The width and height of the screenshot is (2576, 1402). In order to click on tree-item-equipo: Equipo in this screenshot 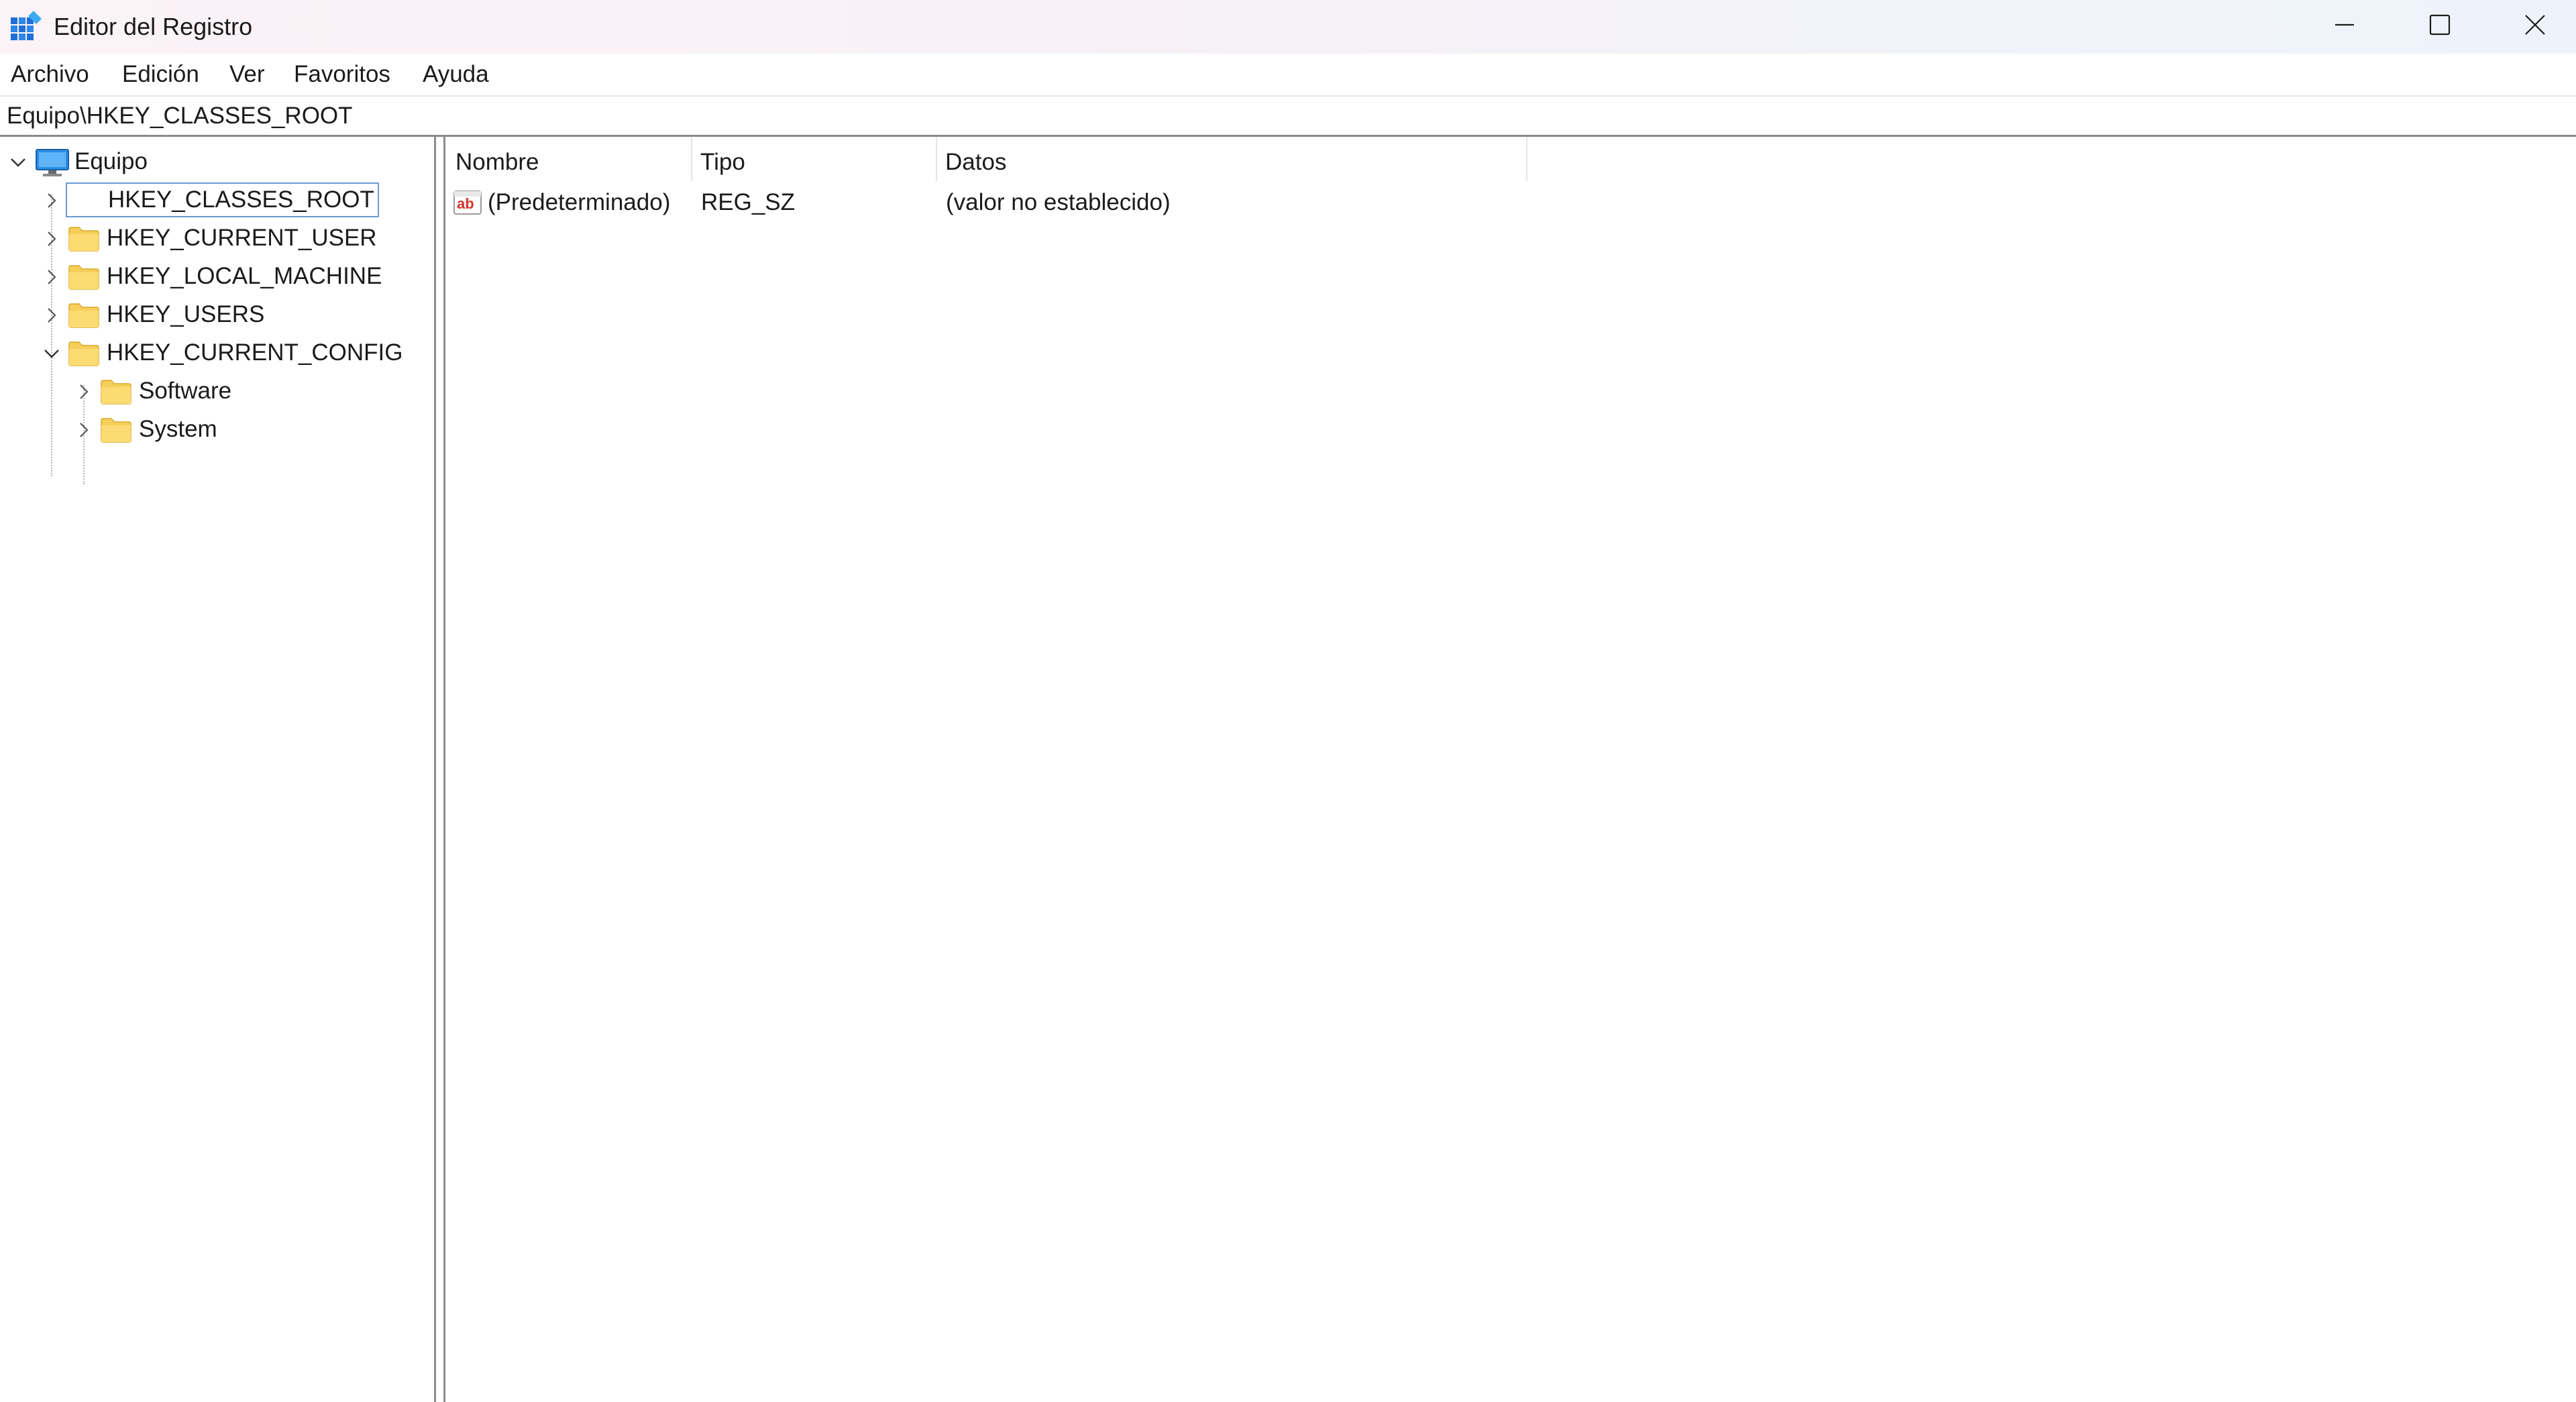, I will do `click(214, 163)`.